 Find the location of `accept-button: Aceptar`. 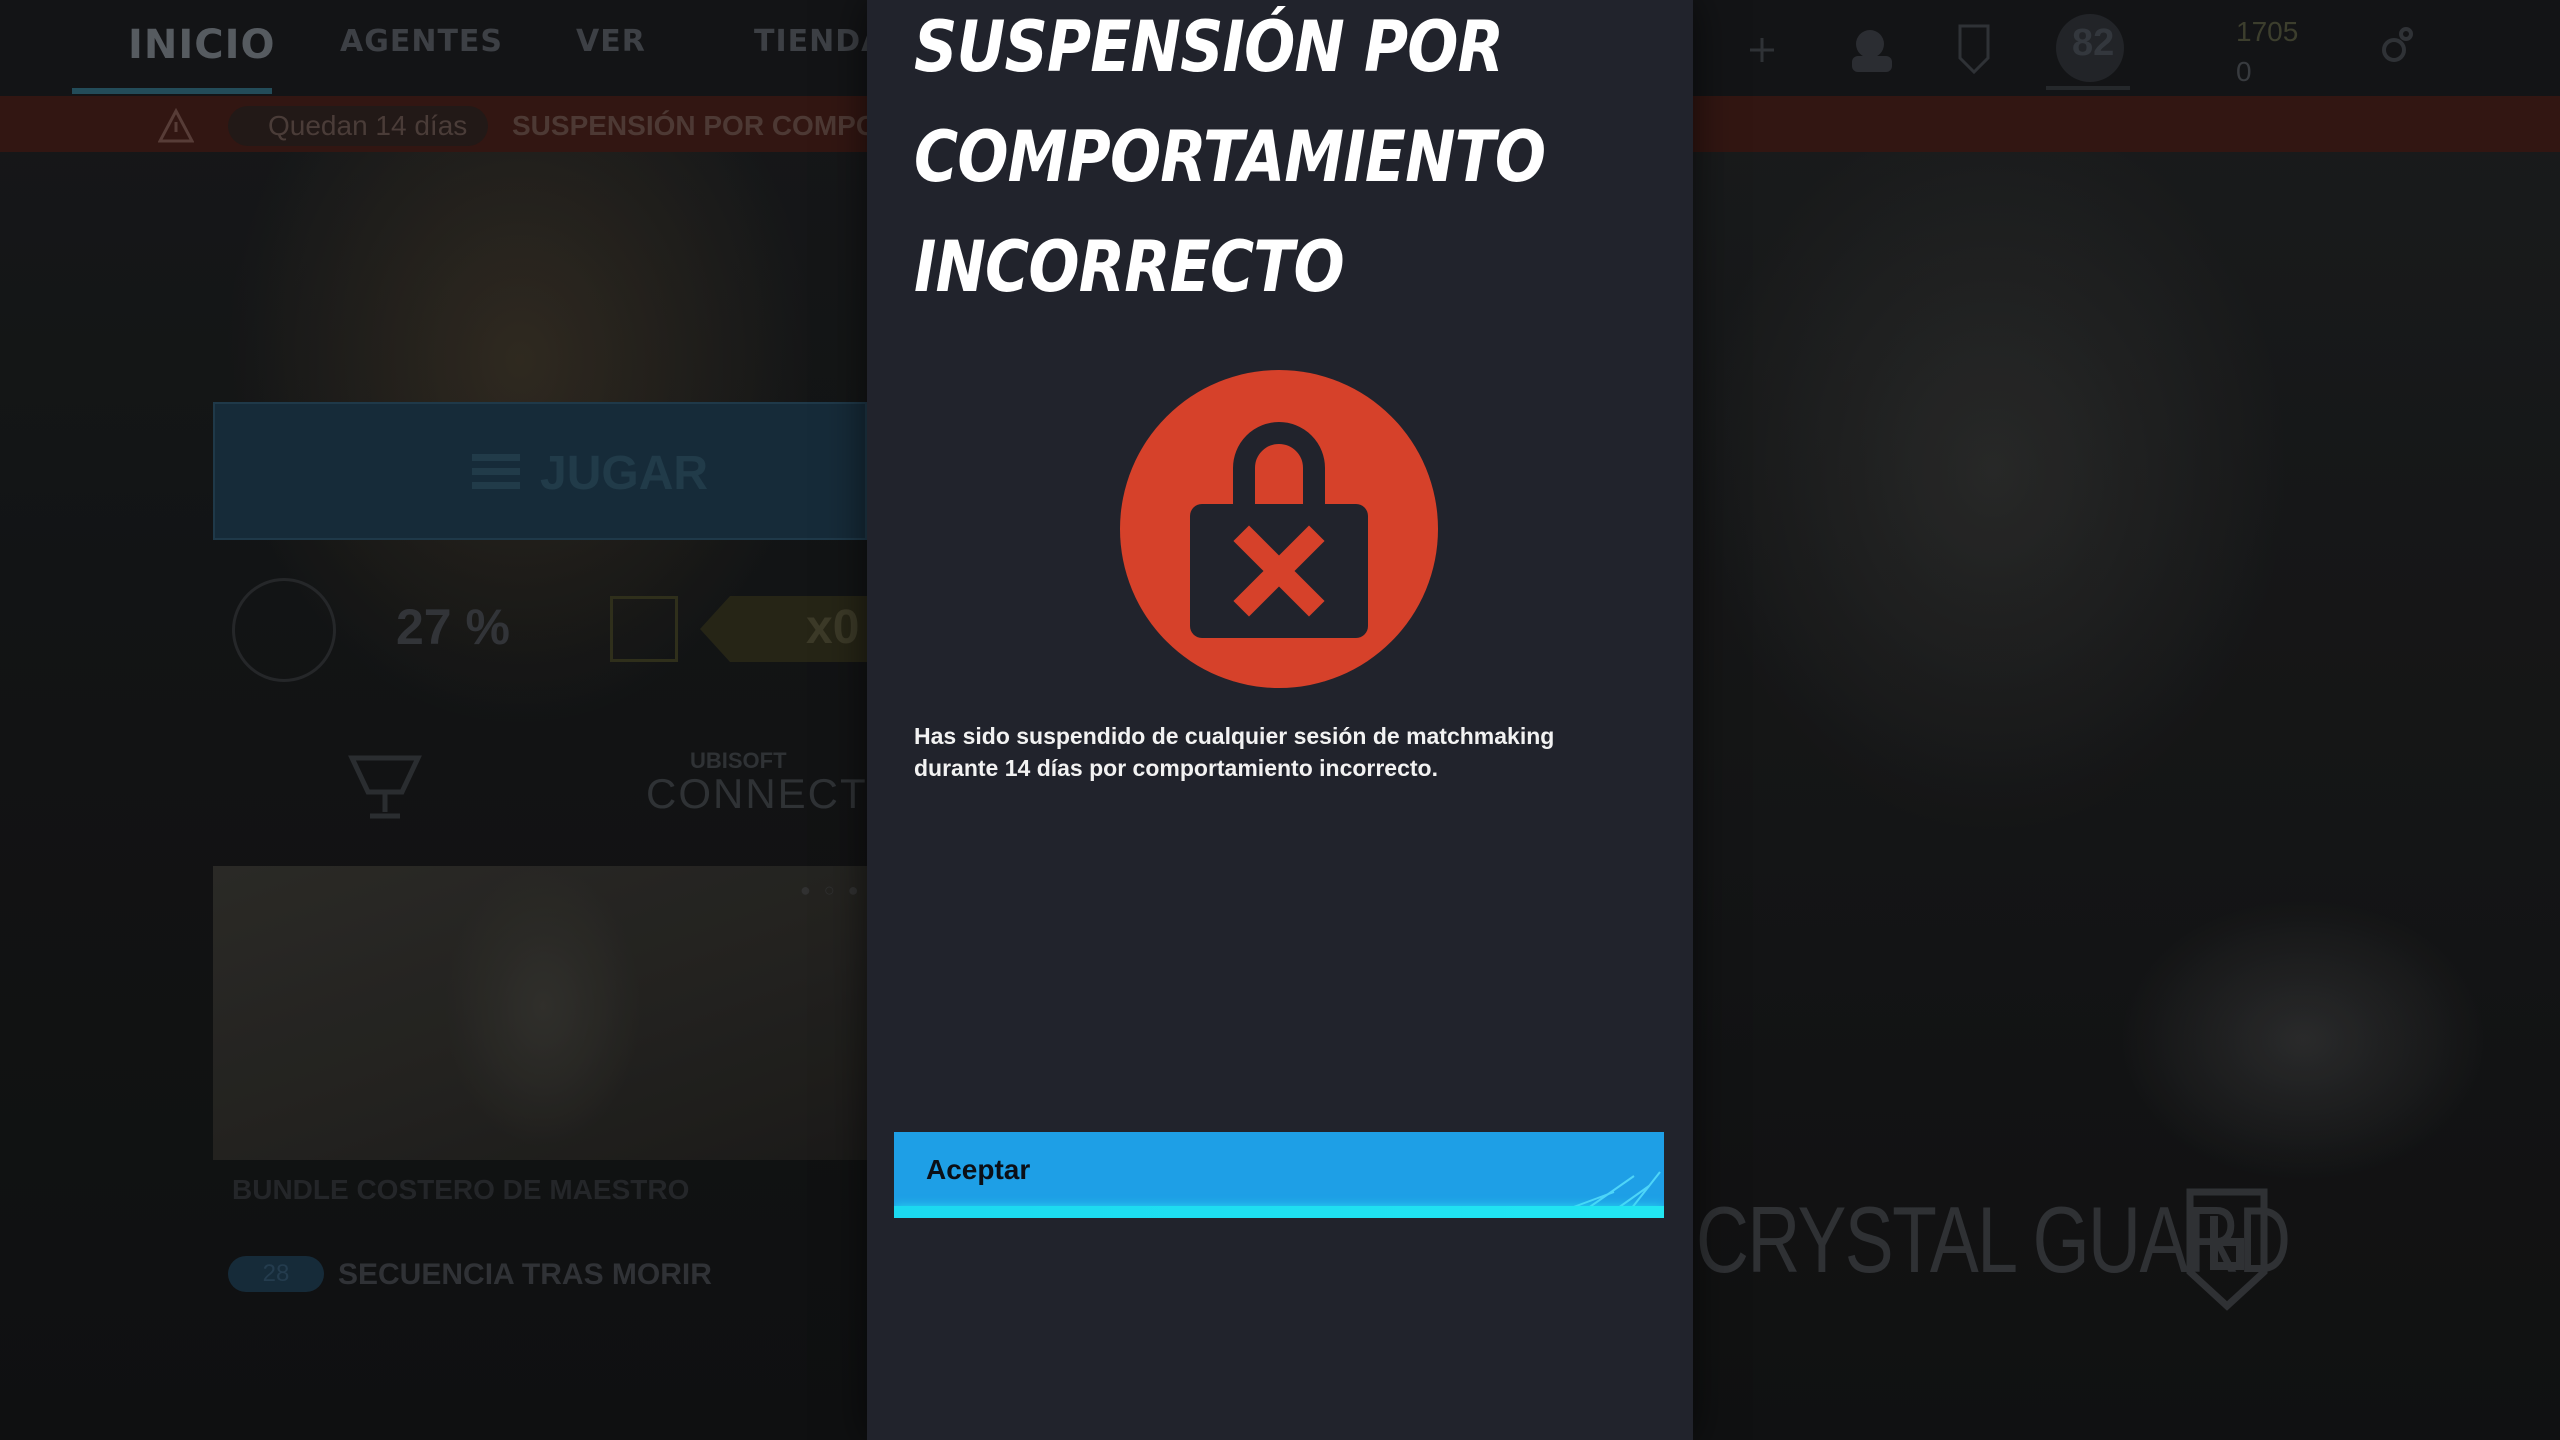

accept-button: Aceptar is located at coordinates (1279, 1175).